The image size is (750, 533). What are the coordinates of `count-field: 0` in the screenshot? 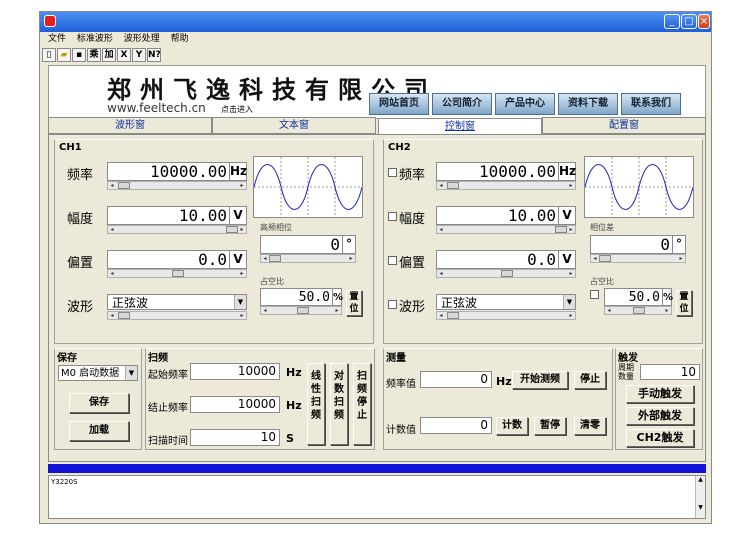 It's located at (456, 425).